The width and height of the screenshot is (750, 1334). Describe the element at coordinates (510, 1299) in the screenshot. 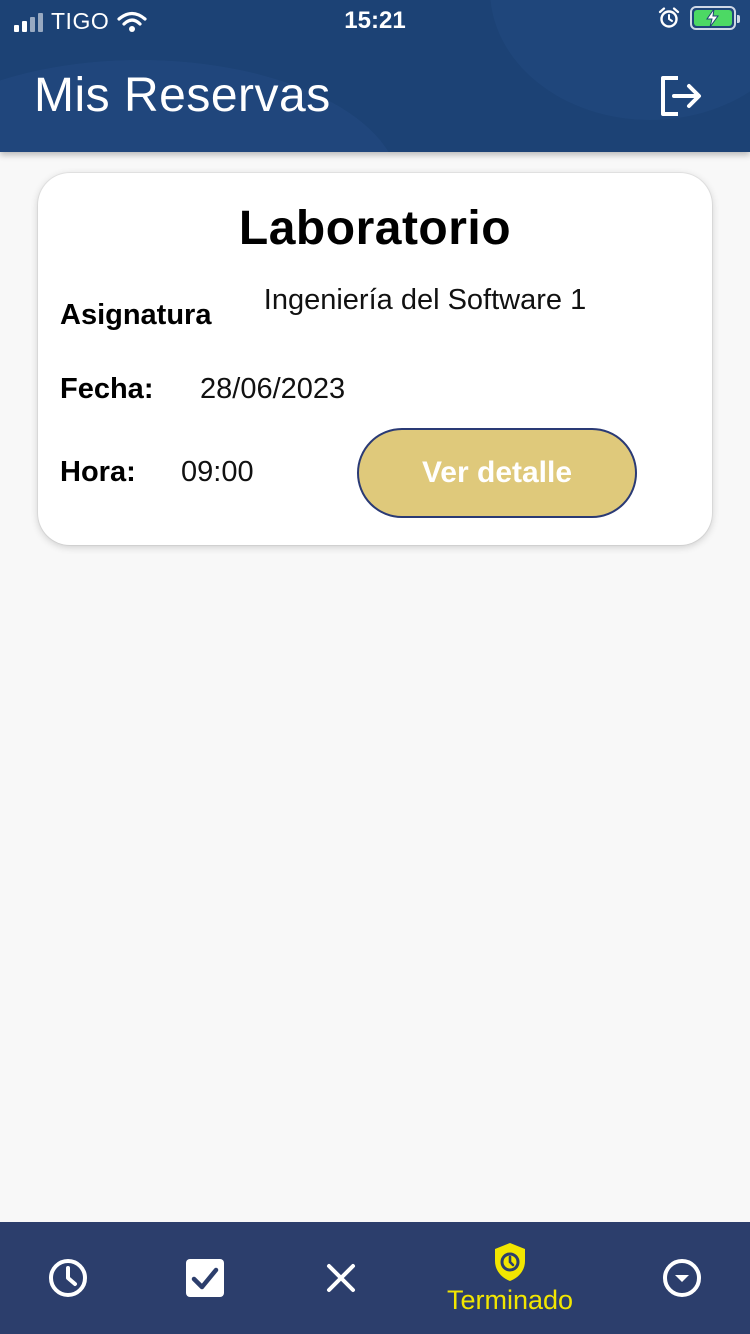

I see `nav-label-finished: Terminado` at that location.